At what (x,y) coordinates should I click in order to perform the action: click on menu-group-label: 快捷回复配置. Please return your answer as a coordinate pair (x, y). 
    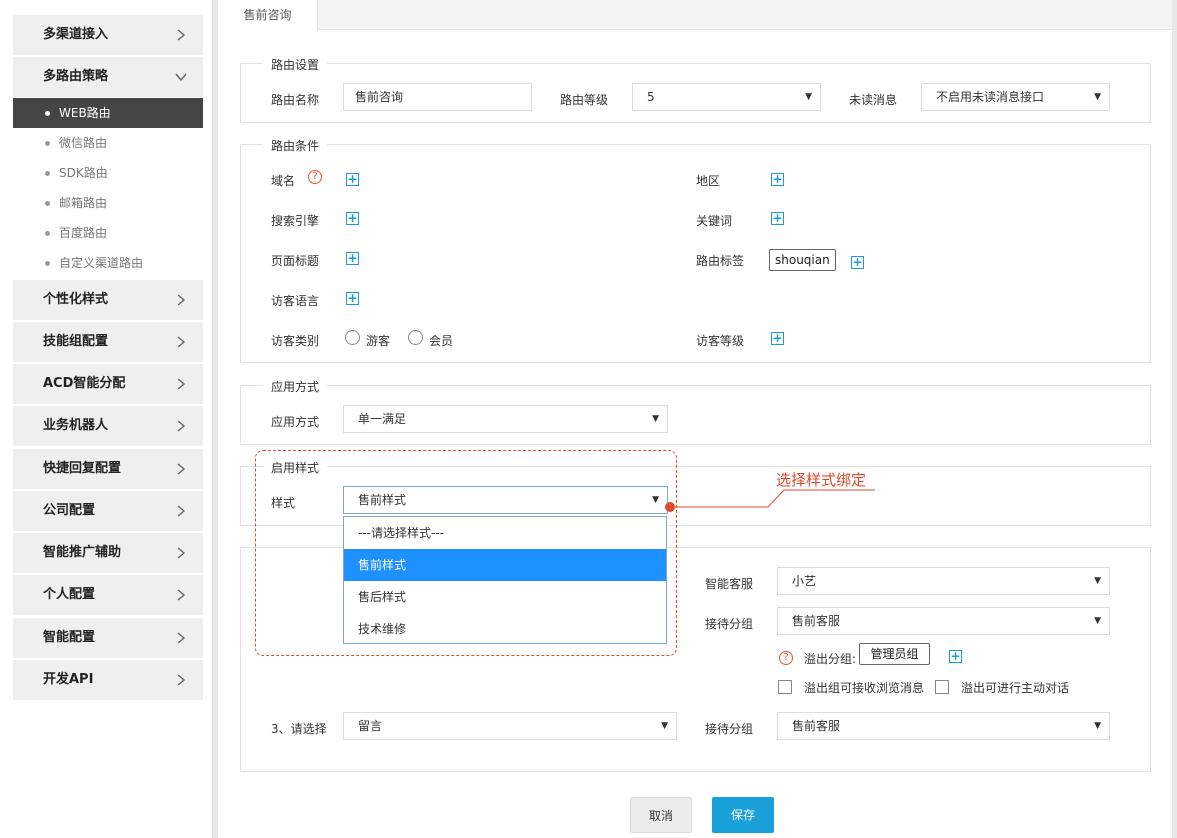
    Looking at the image, I should click on (82, 468).